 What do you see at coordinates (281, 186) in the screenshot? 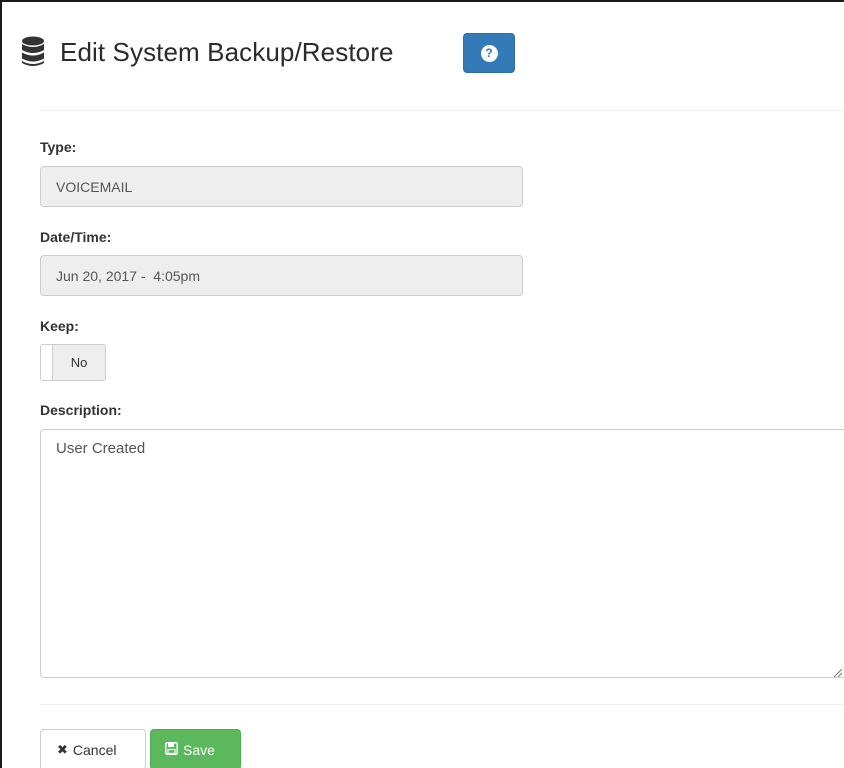
I see `type-field: VOICEMAIL` at bounding box center [281, 186].